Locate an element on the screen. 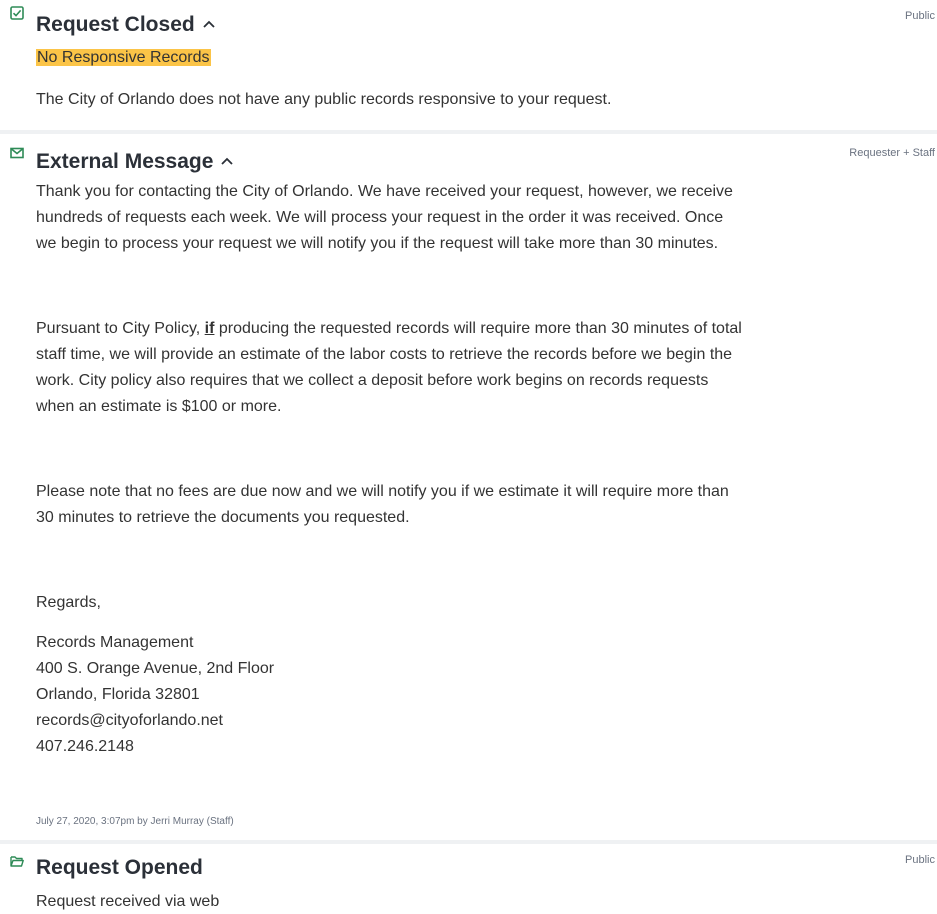 The width and height of the screenshot is (937, 914). emphasis-text: if is located at coordinates (209, 328).